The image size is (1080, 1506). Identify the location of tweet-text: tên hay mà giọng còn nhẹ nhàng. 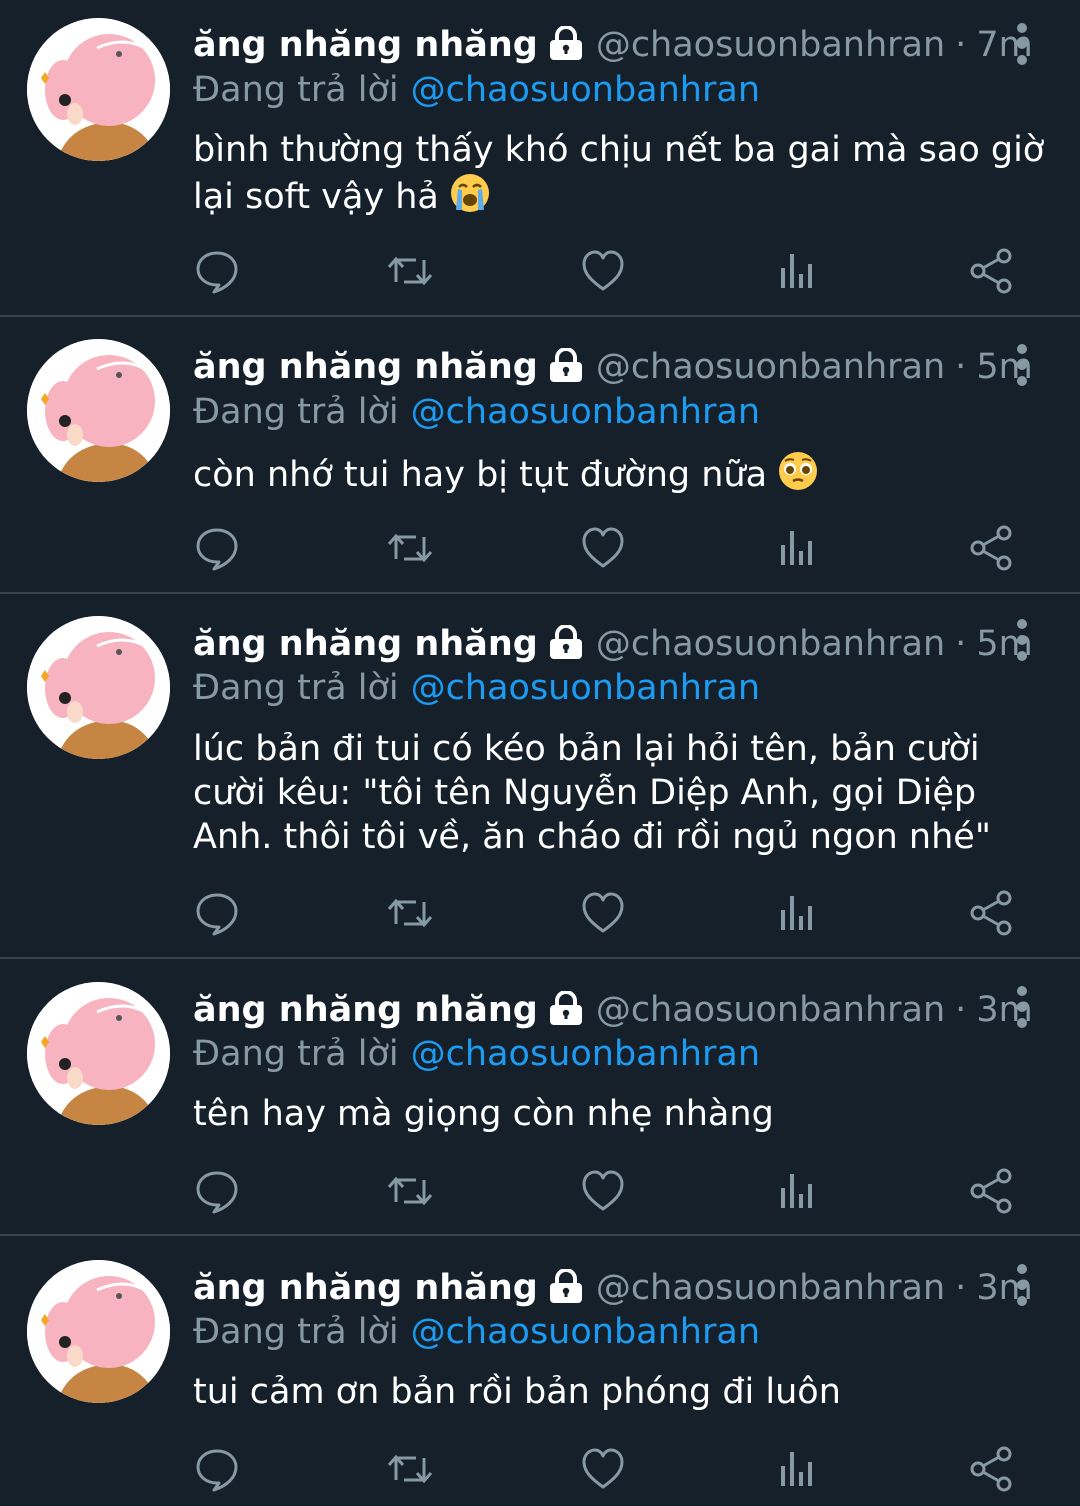
(483, 1114).